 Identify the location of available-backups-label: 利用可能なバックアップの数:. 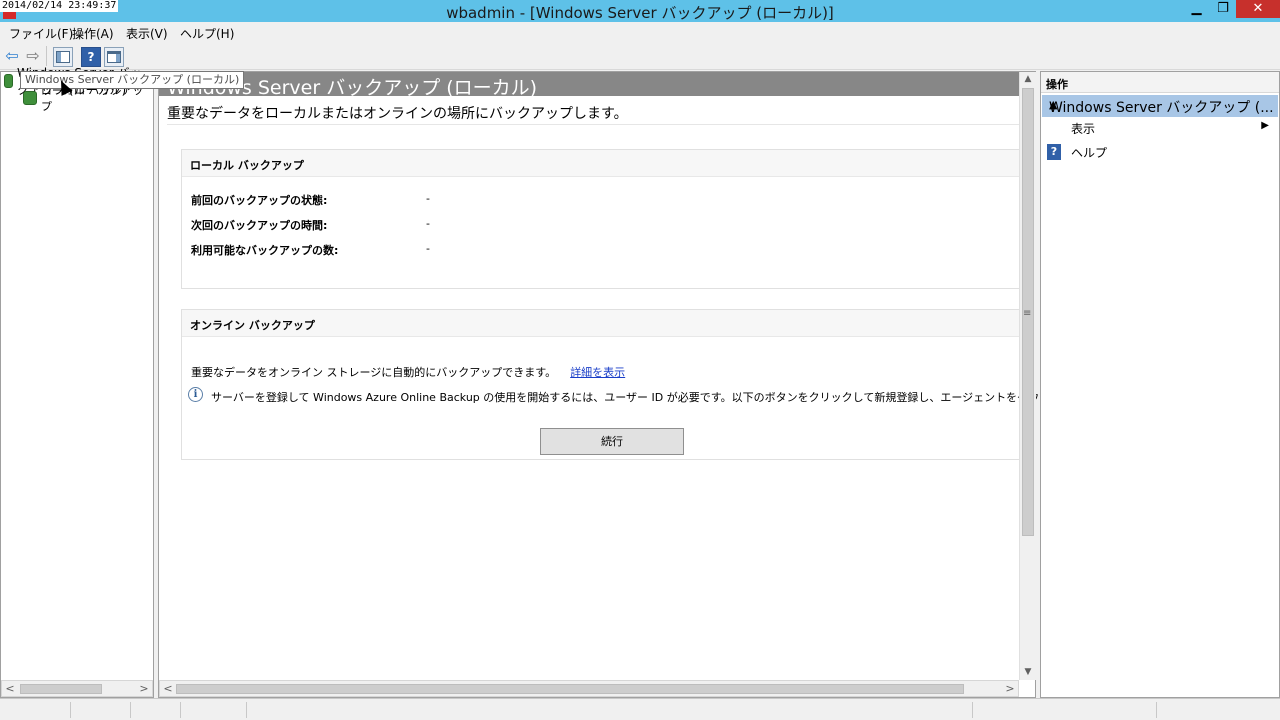
(265, 250).